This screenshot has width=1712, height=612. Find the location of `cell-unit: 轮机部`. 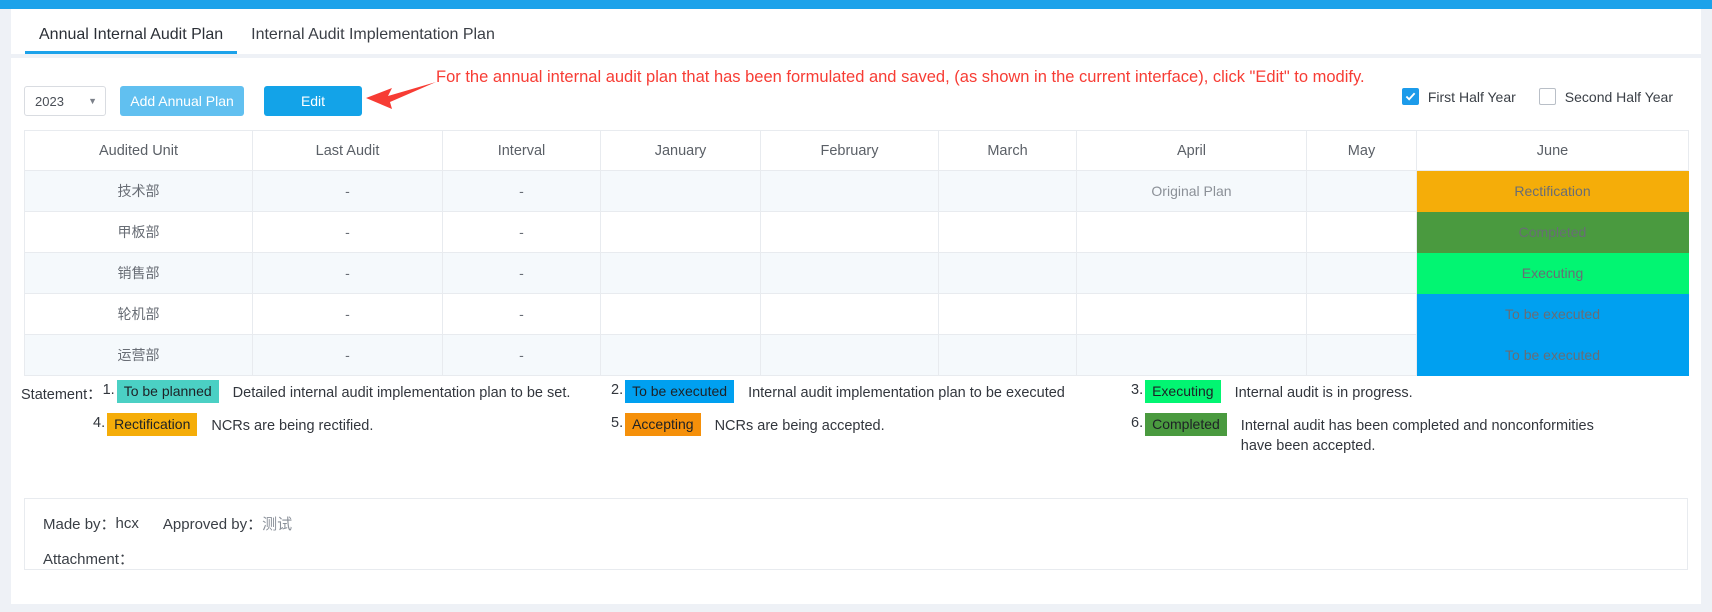

cell-unit: 轮机部 is located at coordinates (138, 314).